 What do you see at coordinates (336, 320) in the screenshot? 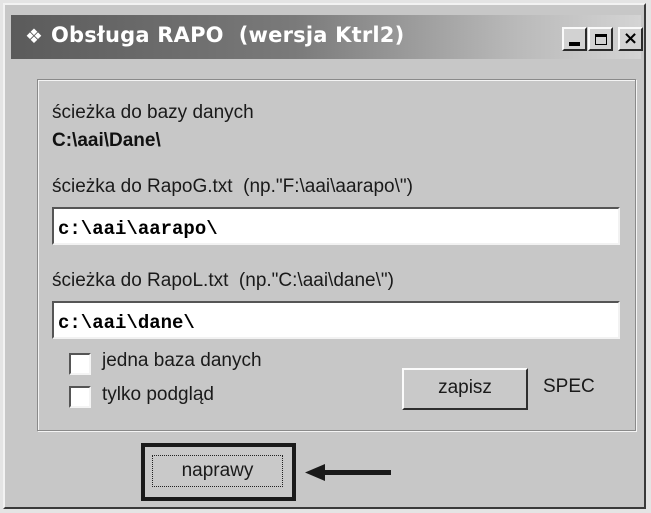
I see `rapol-path-input` at bounding box center [336, 320].